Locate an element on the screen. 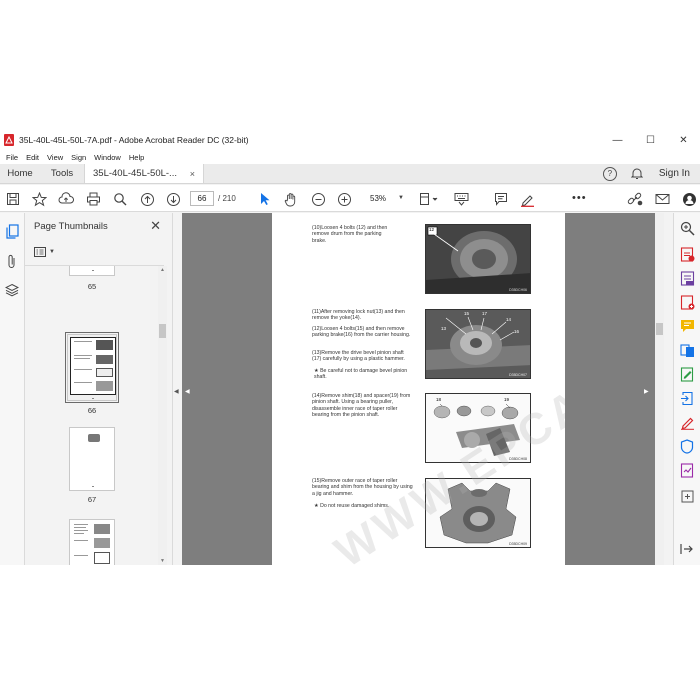  fill-sign-icon is located at coordinates (687, 422).